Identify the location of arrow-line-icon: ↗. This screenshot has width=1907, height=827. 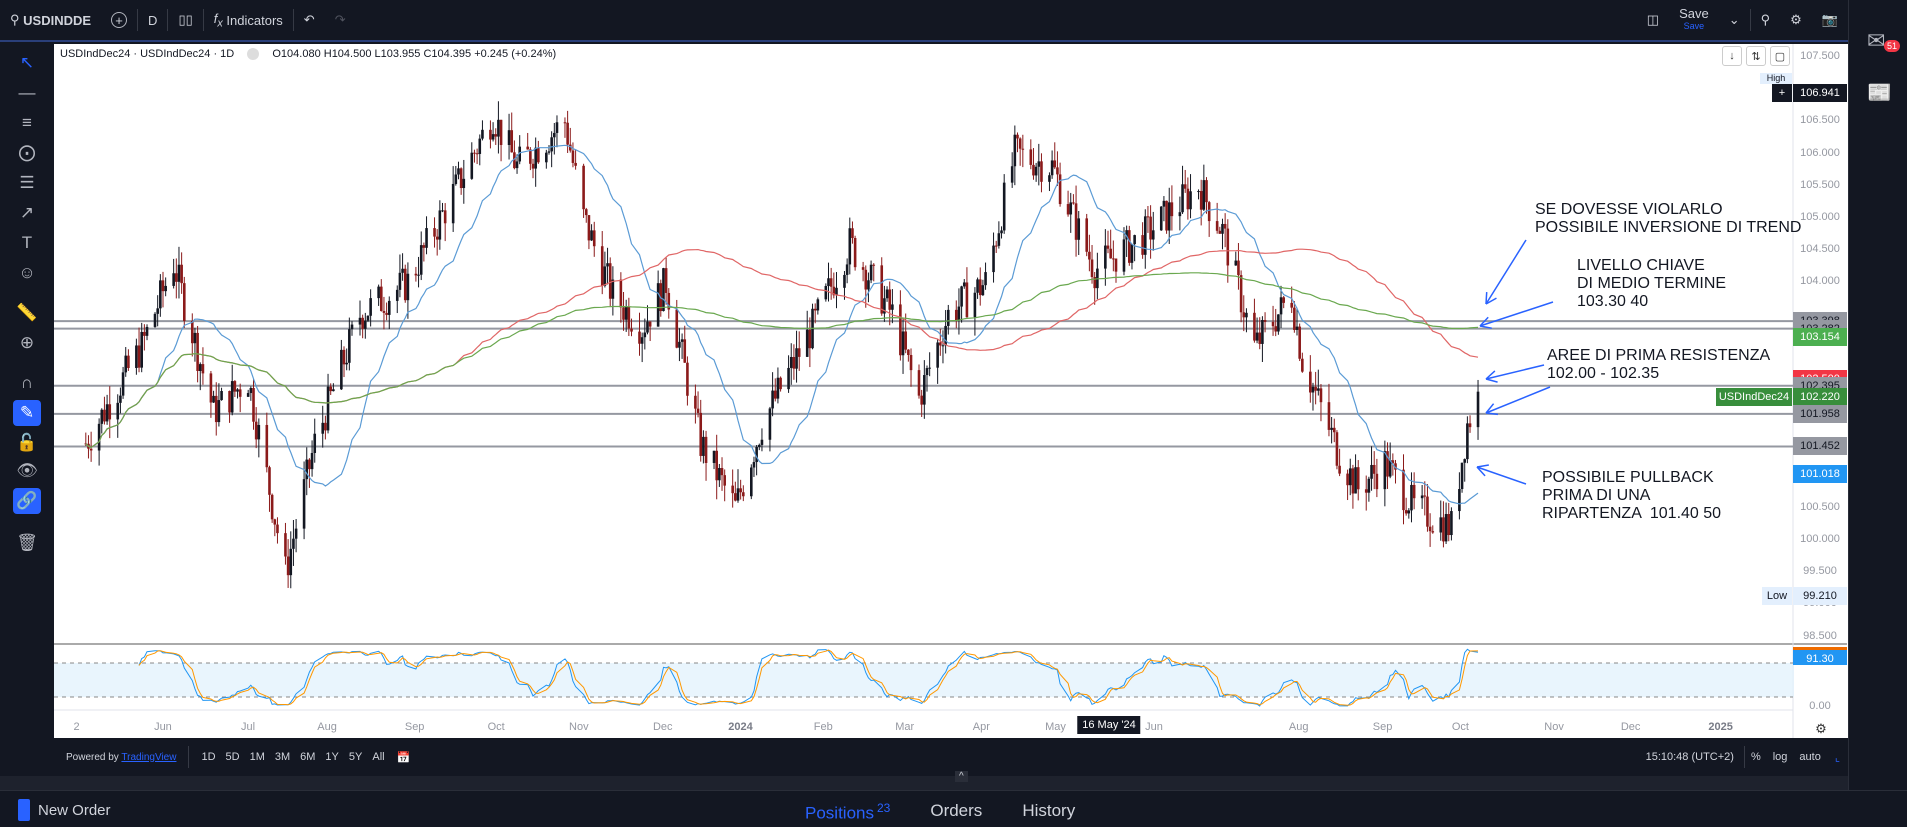
(27, 213).